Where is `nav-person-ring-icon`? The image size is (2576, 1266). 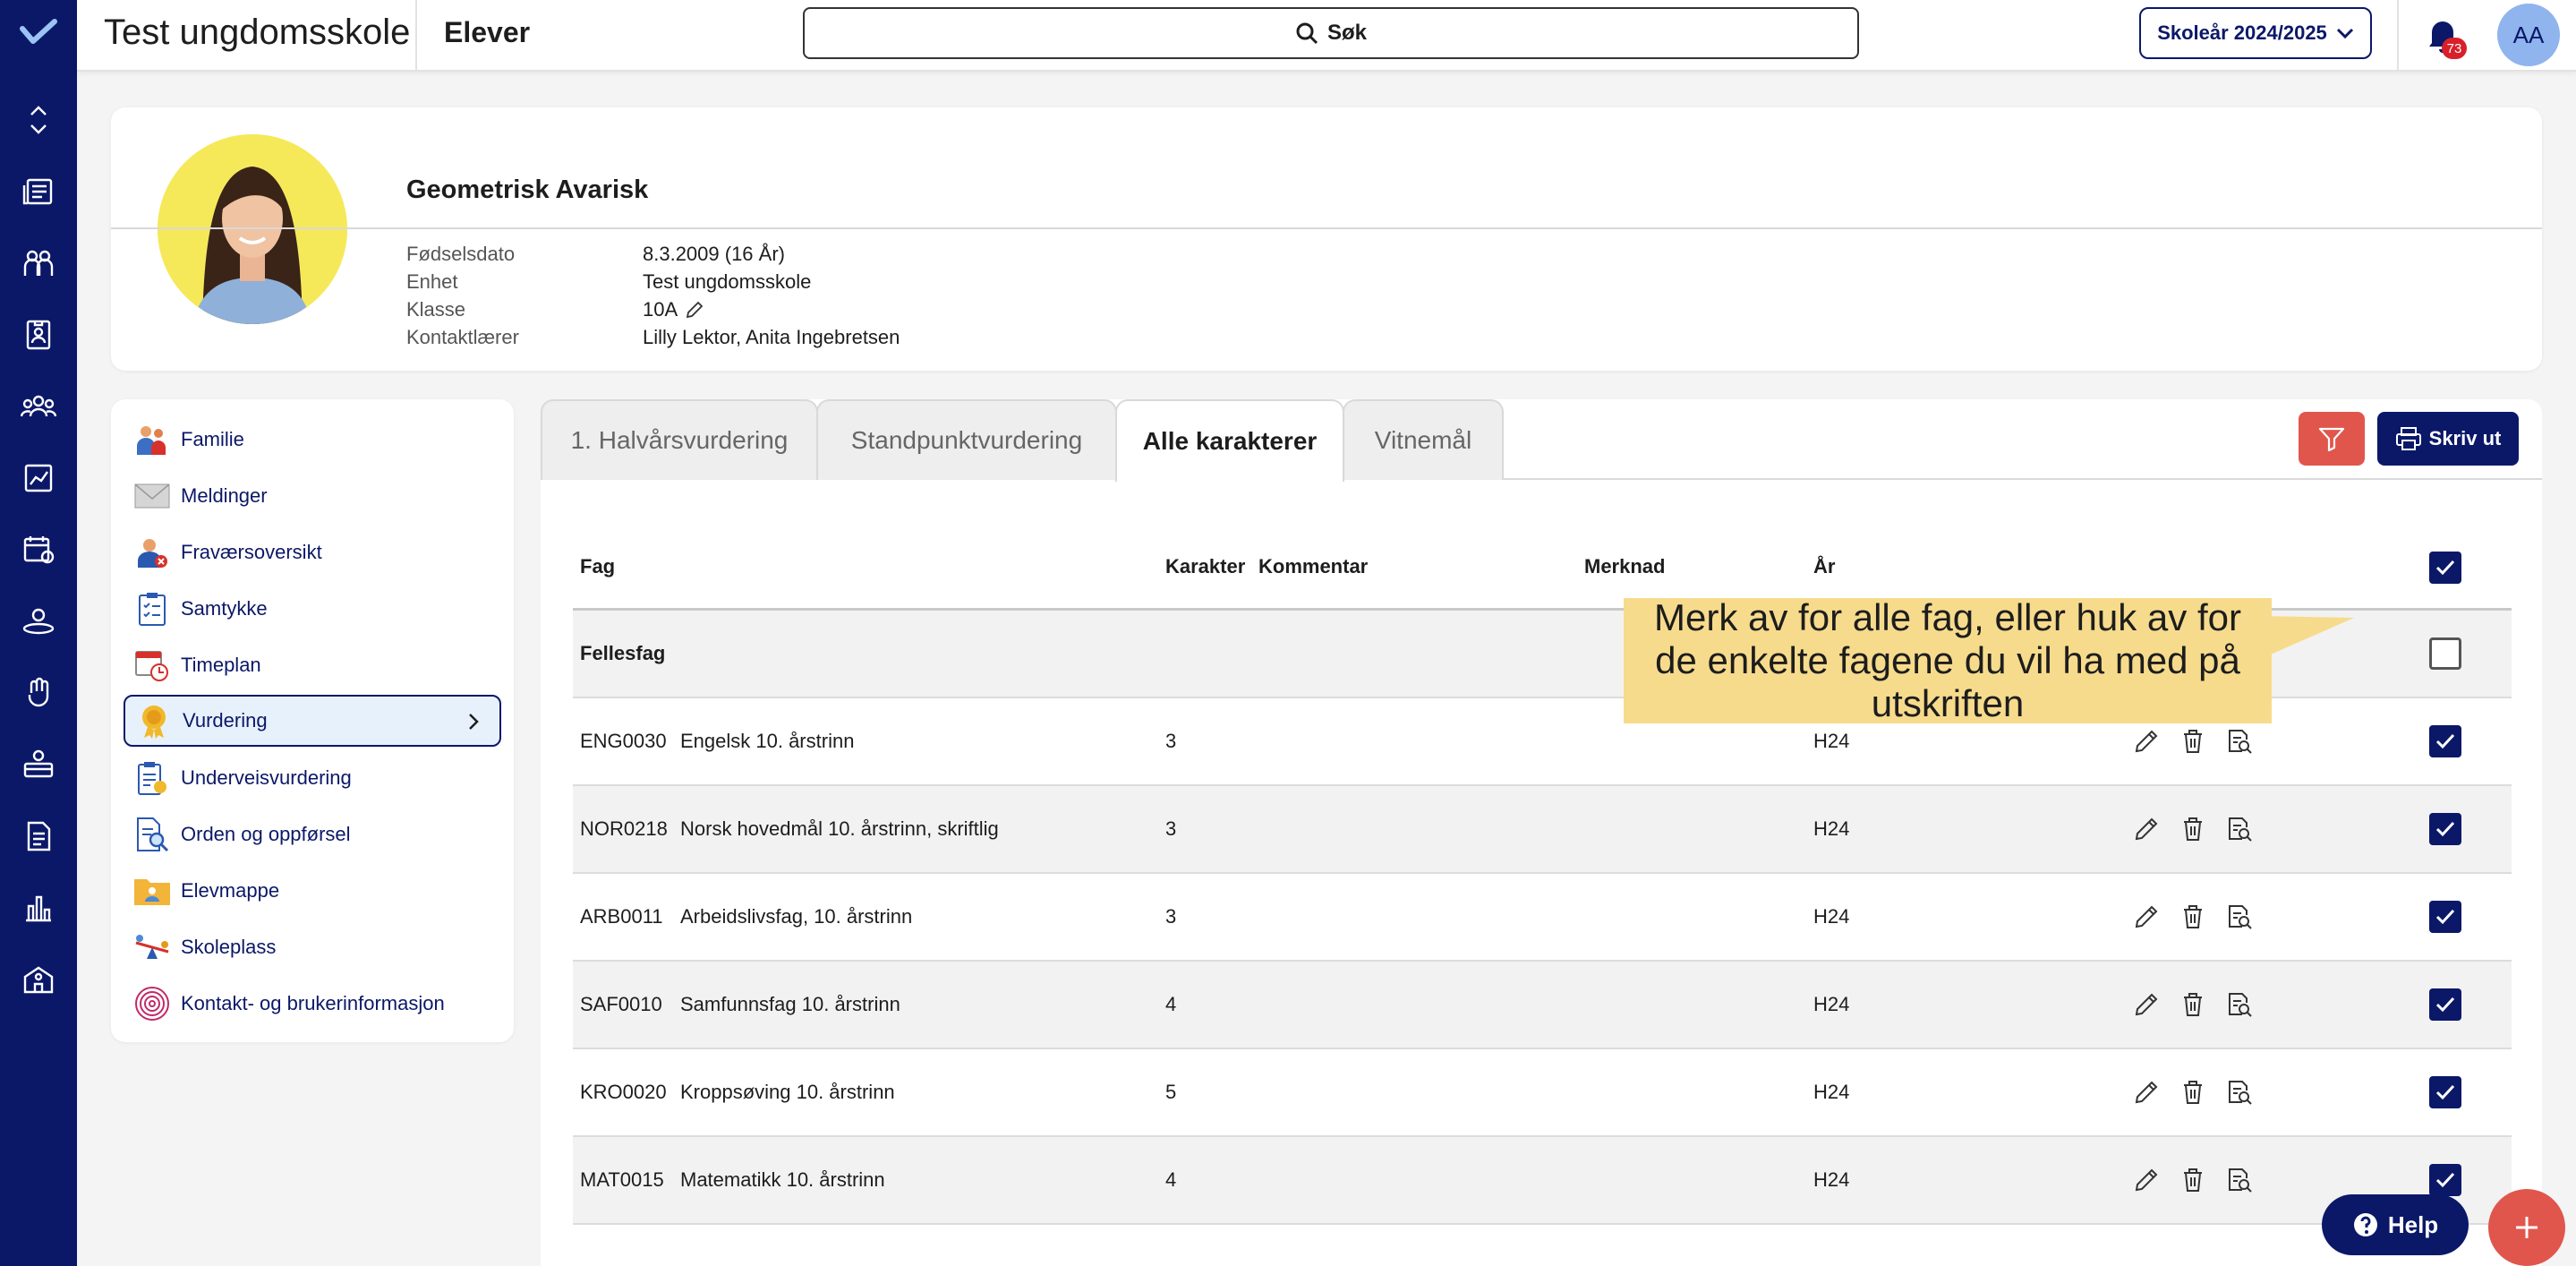 nav-person-ring-icon is located at coordinates (38, 621).